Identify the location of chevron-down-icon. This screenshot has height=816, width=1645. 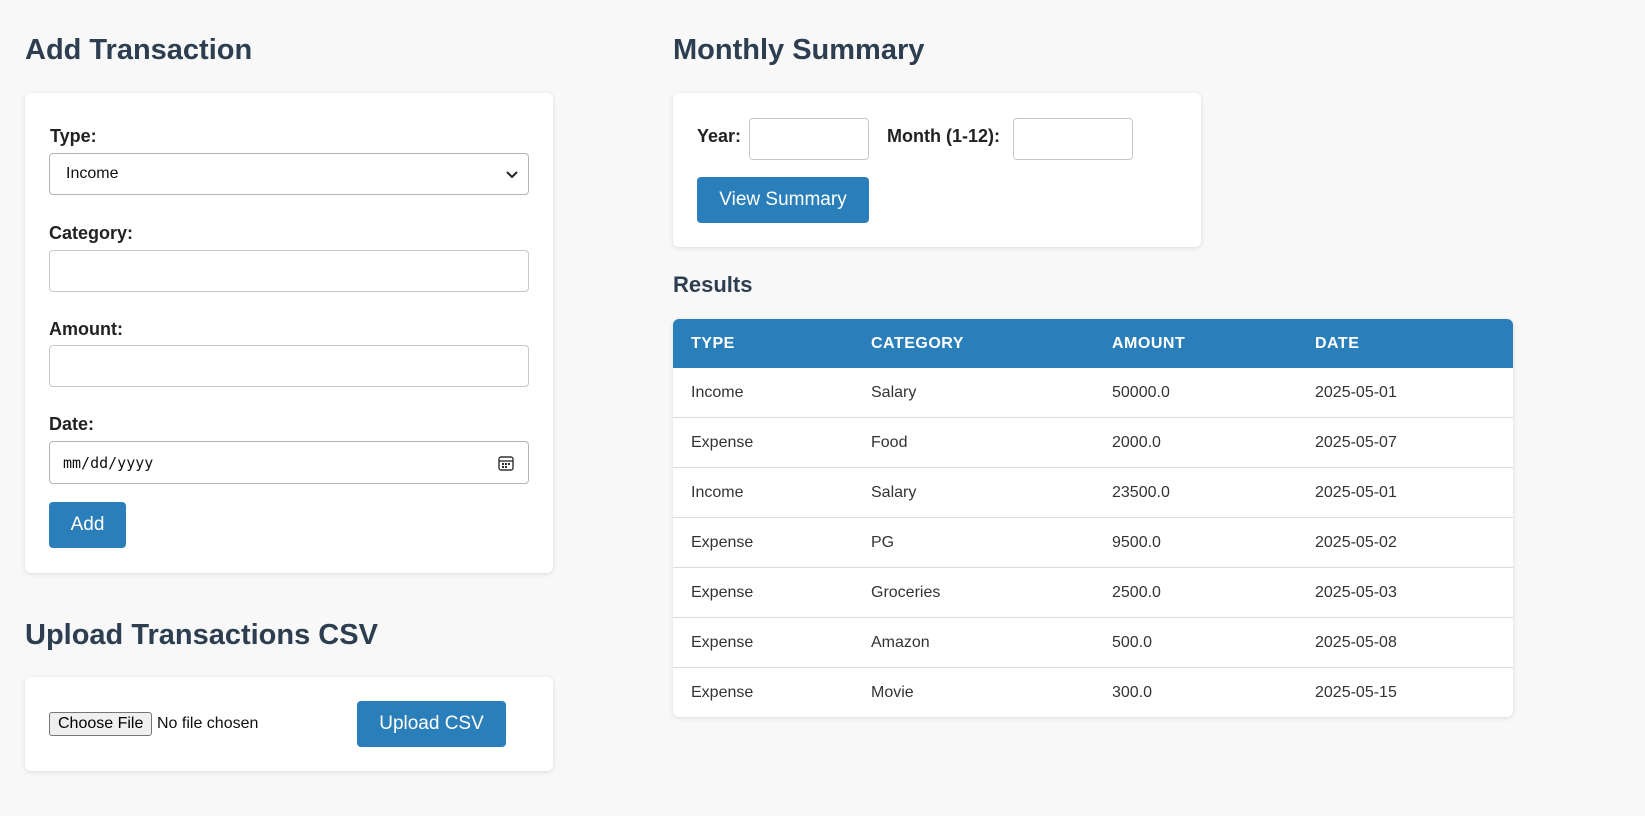
(512, 175).